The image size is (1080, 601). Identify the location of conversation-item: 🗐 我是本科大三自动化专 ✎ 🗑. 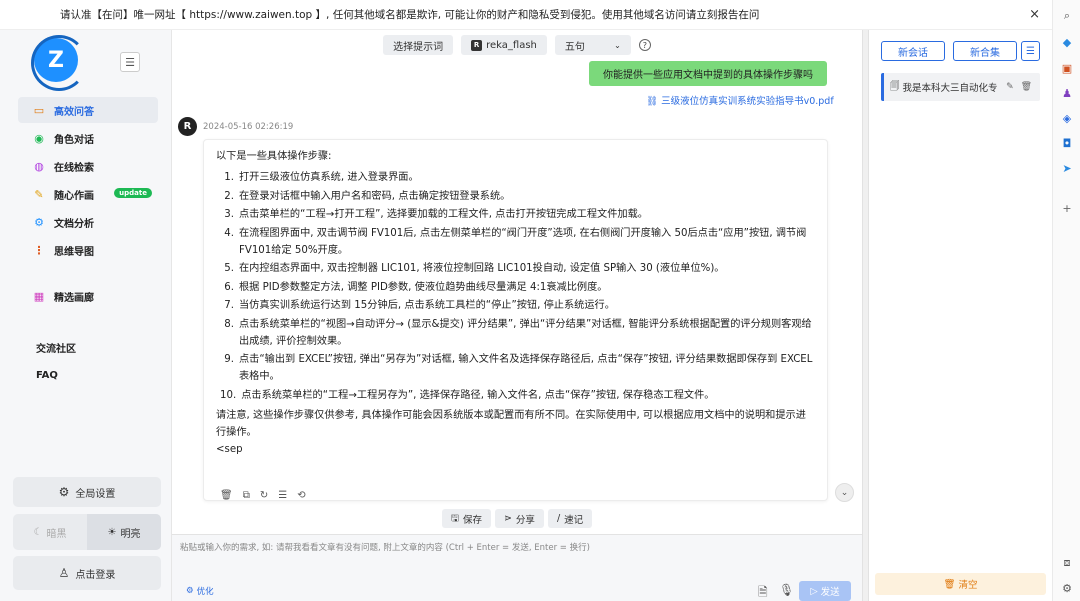
(960, 87).